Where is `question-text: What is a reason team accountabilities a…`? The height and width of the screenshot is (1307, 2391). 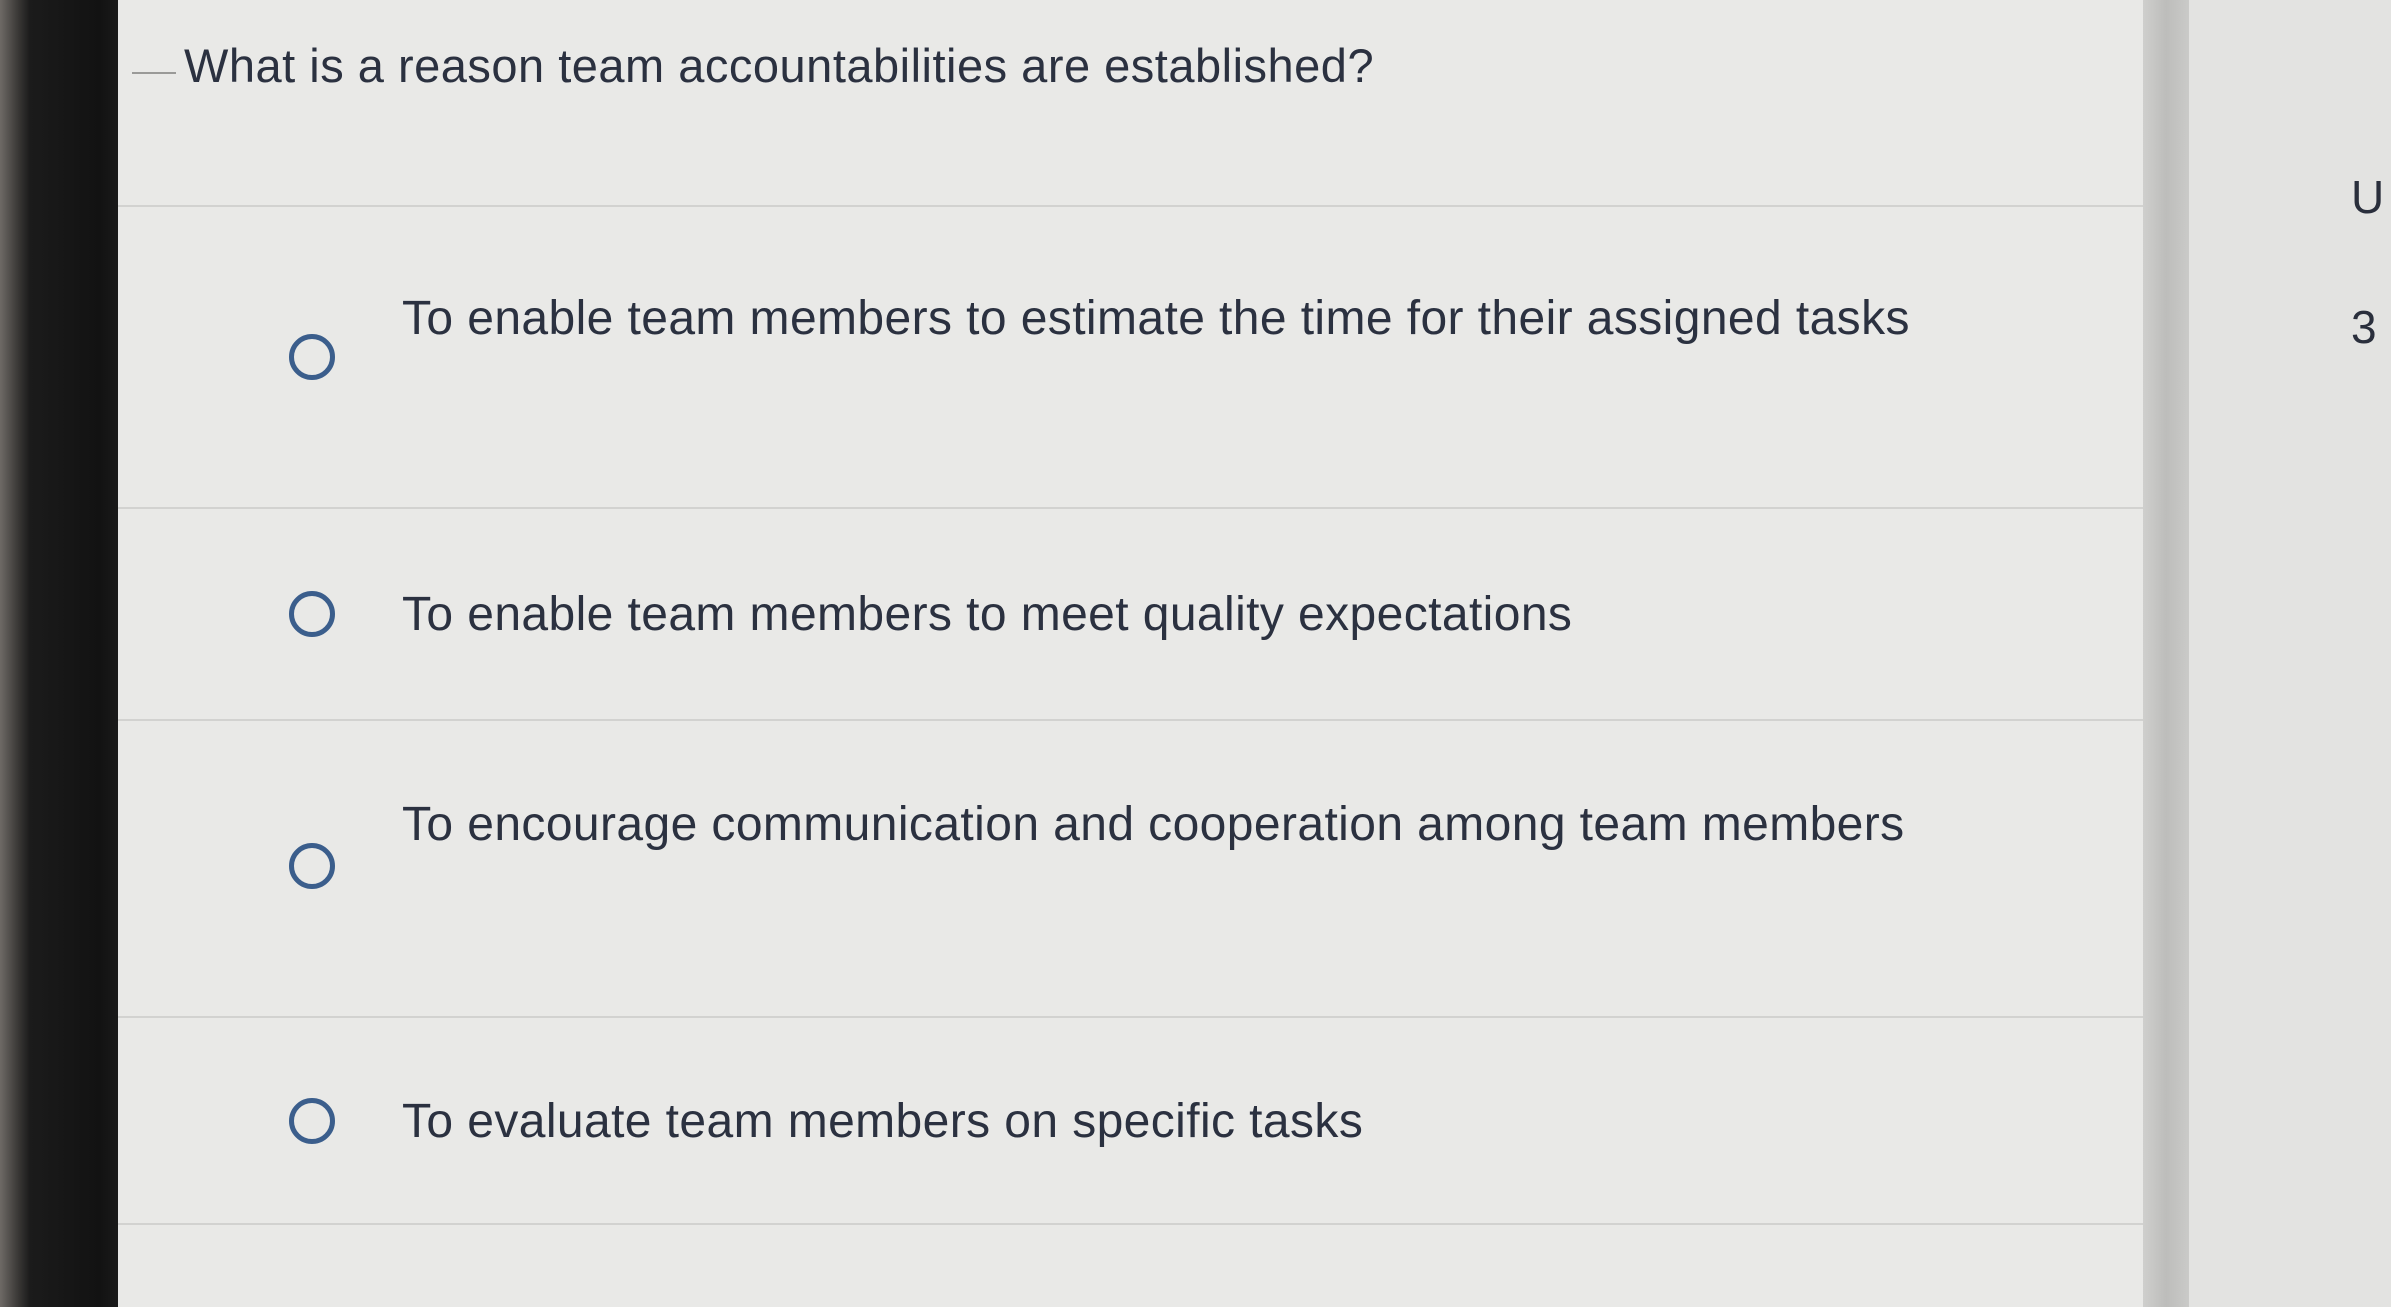
question-text: What is a reason team accountabilities a… is located at coordinates (779, 65).